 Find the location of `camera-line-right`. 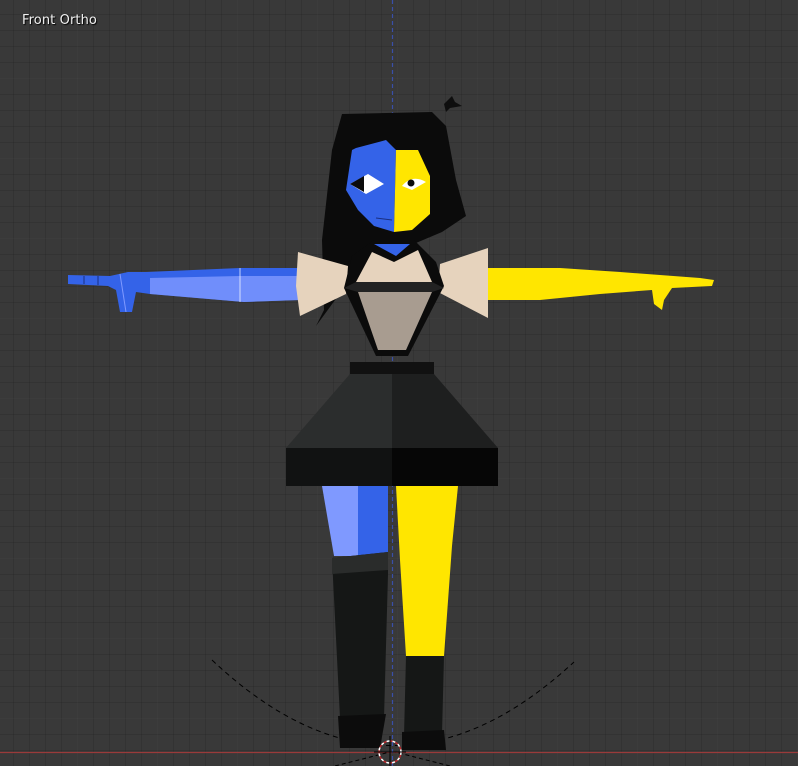

camera-line-right is located at coordinates (422, 758).